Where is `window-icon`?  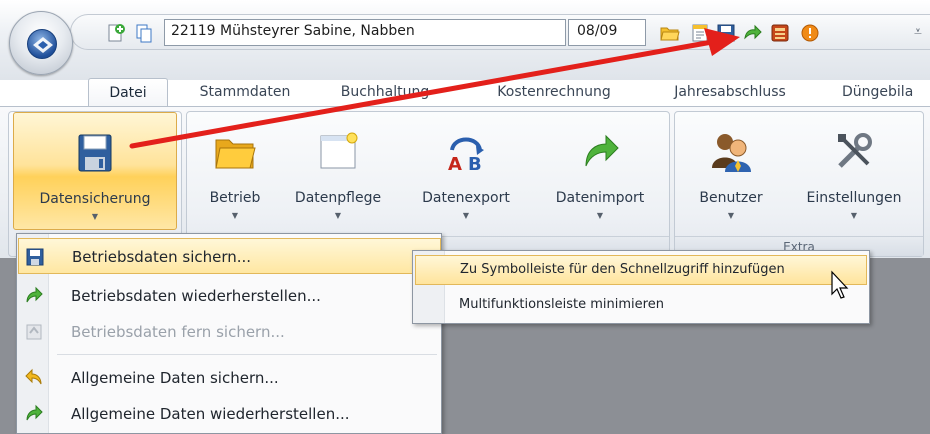 window-icon is located at coordinates (338, 152).